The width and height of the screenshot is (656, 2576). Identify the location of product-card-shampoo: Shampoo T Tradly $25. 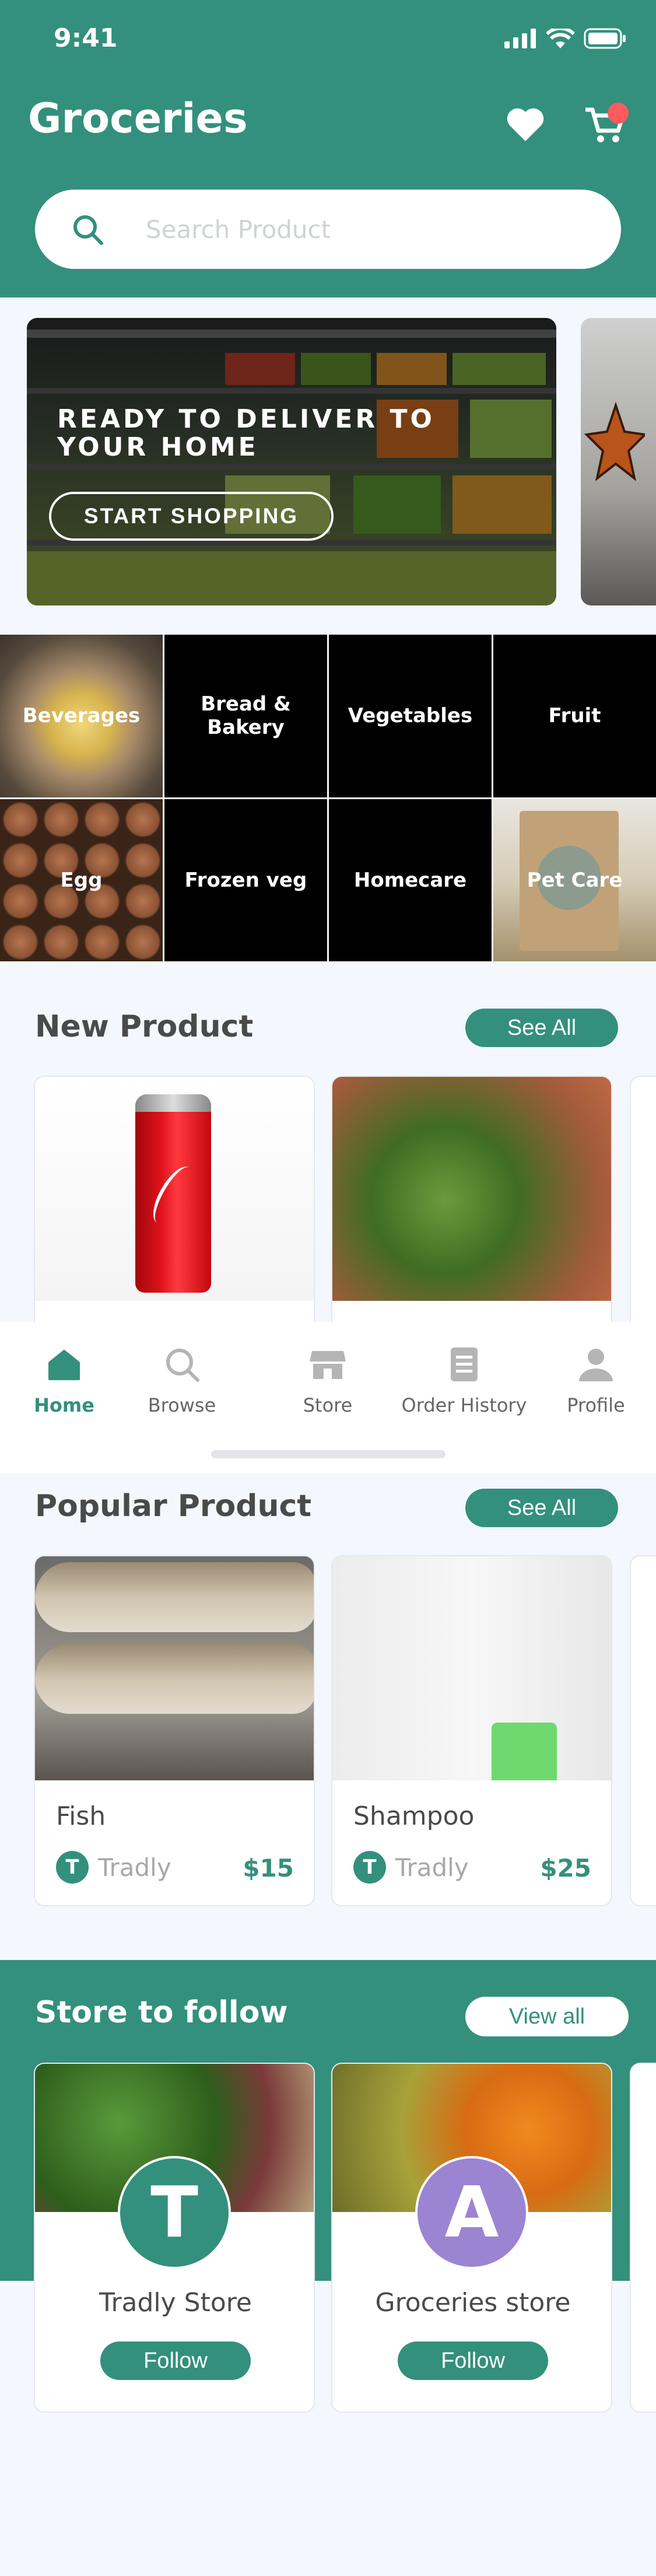
(471, 1730).